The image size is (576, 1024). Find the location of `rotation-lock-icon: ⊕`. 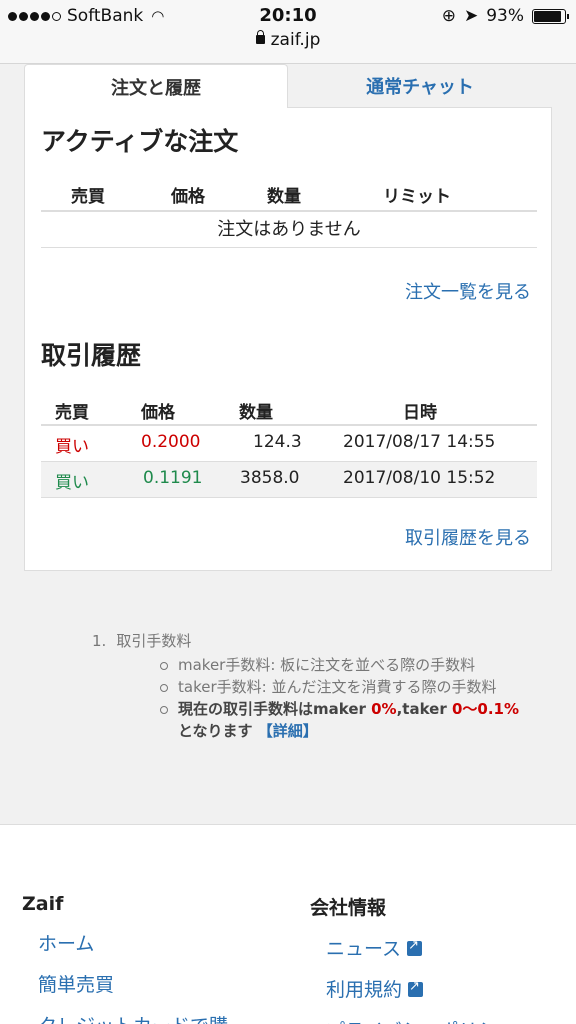

rotation-lock-icon: ⊕ is located at coordinates (448, 16).